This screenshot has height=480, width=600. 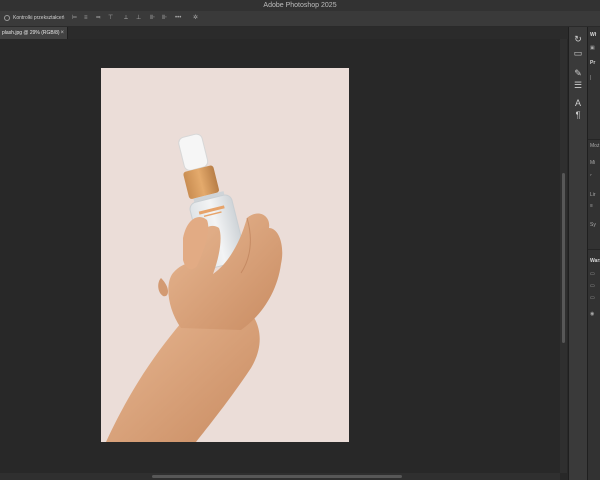 What do you see at coordinates (195, 18) in the screenshot?
I see `gear-icon: ✲` at bounding box center [195, 18].